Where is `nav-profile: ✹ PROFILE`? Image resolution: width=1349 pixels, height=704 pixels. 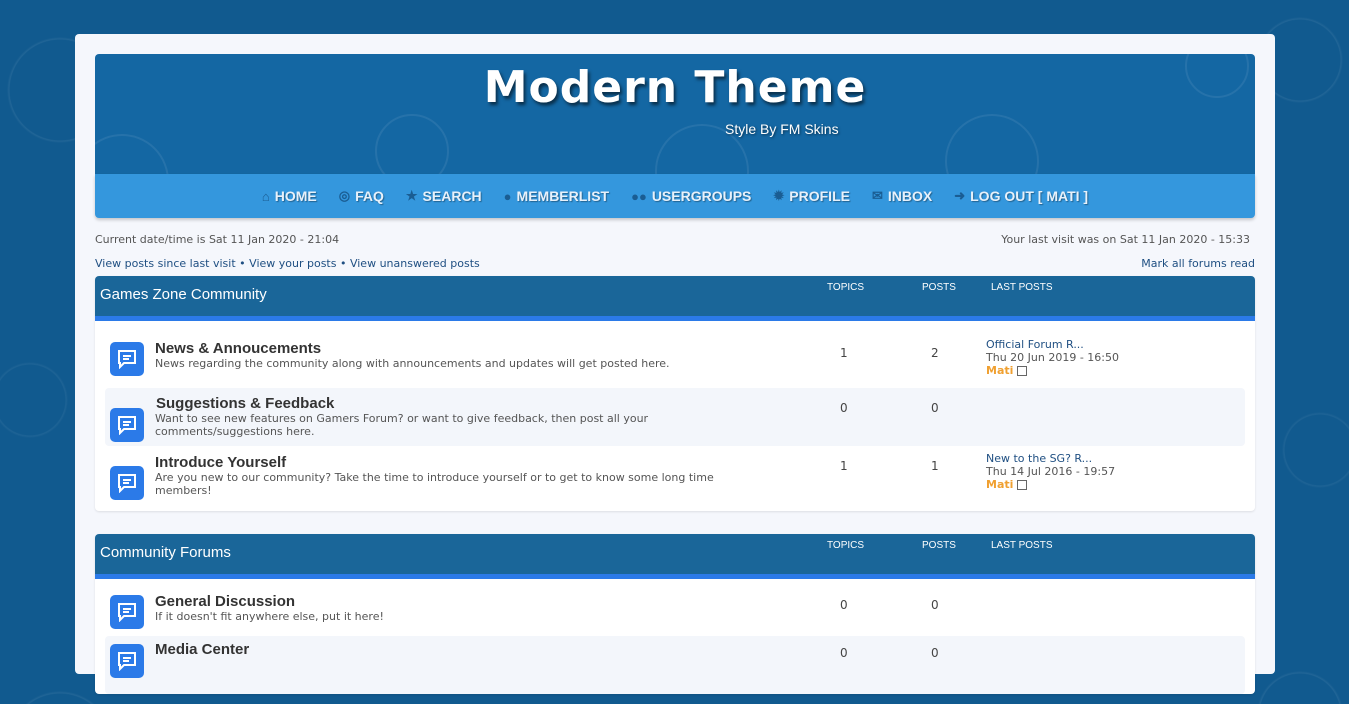 nav-profile: ✹ PROFILE is located at coordinates (811, 196).